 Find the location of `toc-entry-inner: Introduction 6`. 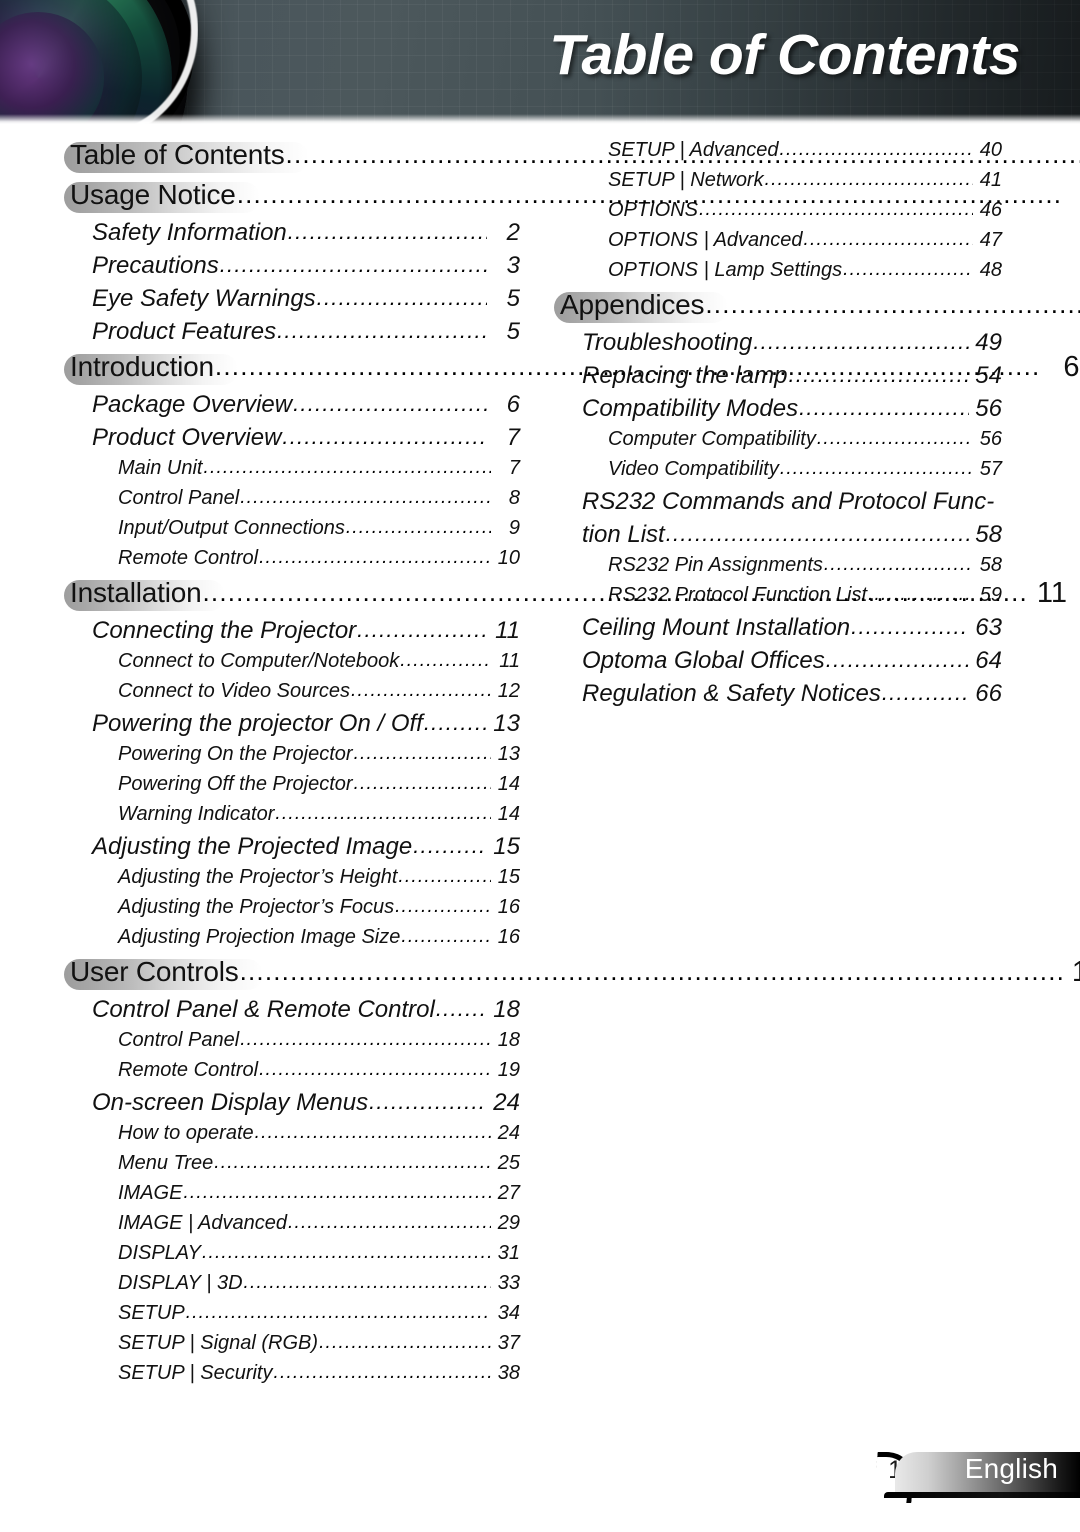

toc-entry-inner: Introduction 6 is located at coordinates (574, 367).